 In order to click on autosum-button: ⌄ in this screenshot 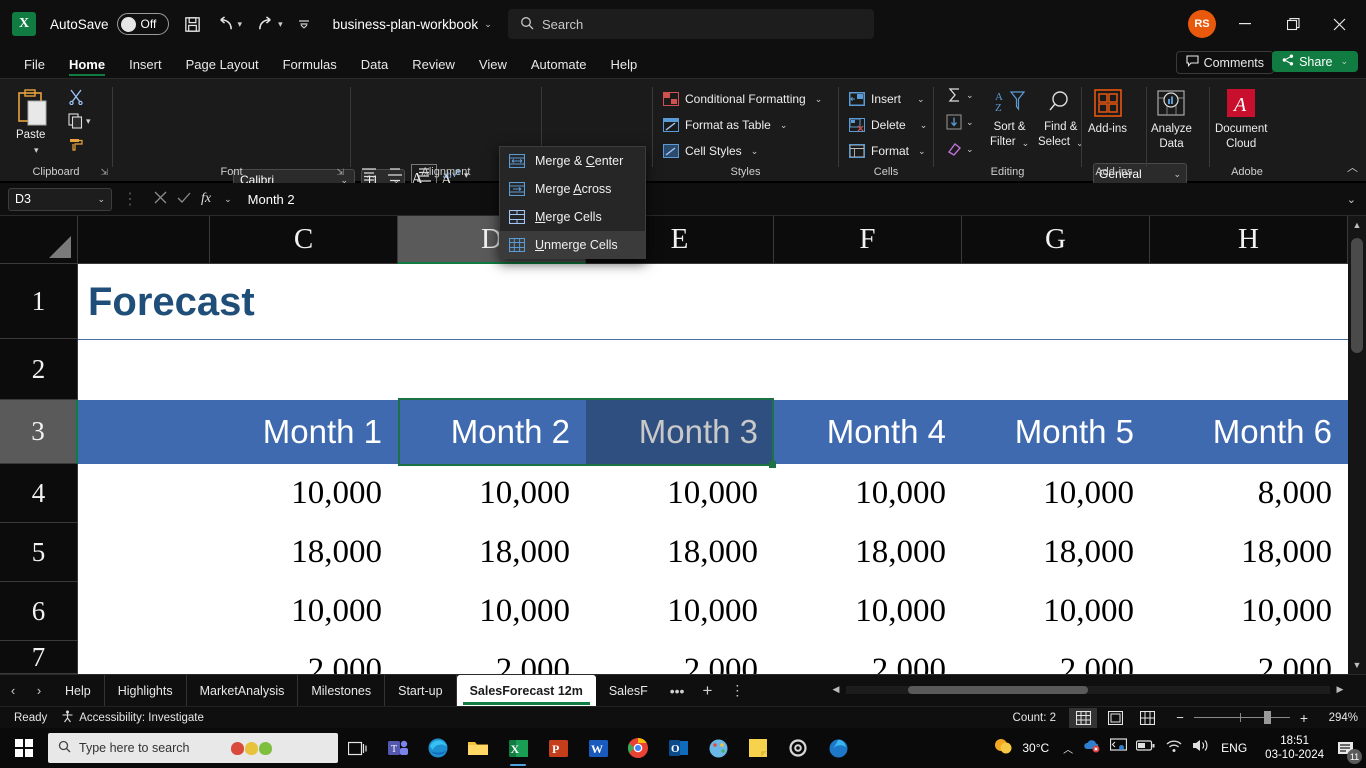, I will do `click(960, 95)`.